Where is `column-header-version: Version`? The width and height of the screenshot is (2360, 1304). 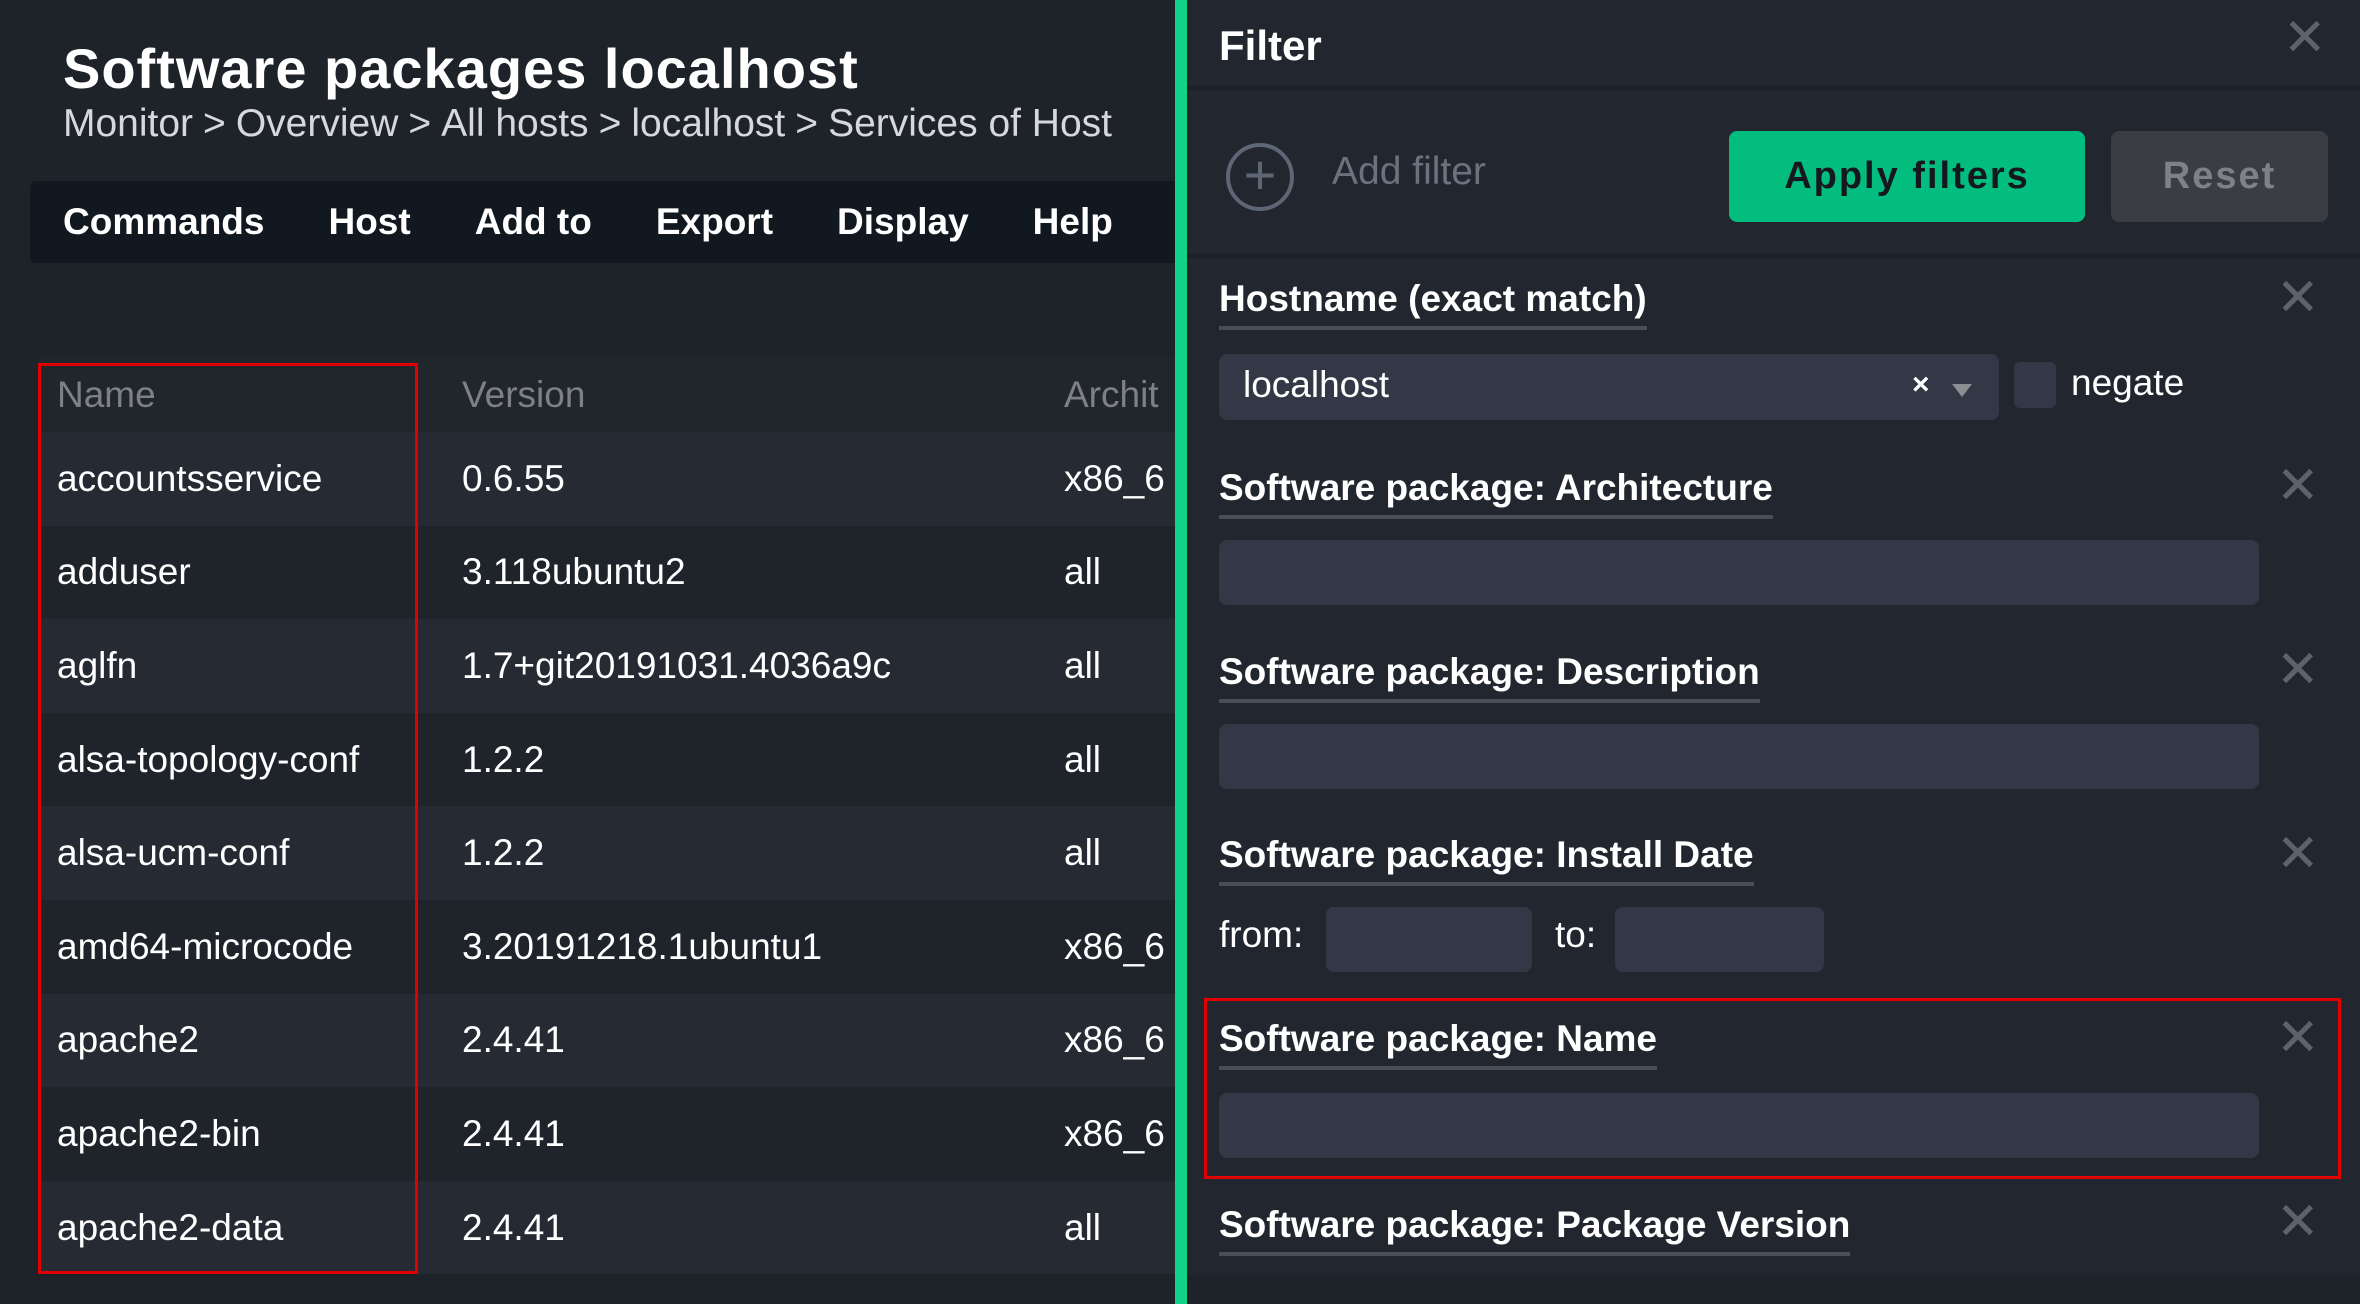
column-header-version: Version is located at coordinates (523, 395).